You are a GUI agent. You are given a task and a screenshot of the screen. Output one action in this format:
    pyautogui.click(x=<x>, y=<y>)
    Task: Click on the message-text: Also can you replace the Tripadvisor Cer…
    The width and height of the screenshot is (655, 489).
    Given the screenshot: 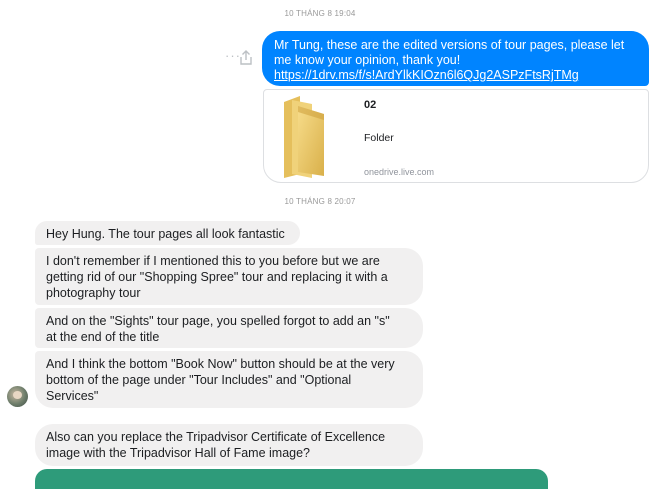 What is the action you would take?
    pyautogui.click(x=216, y=437)
    